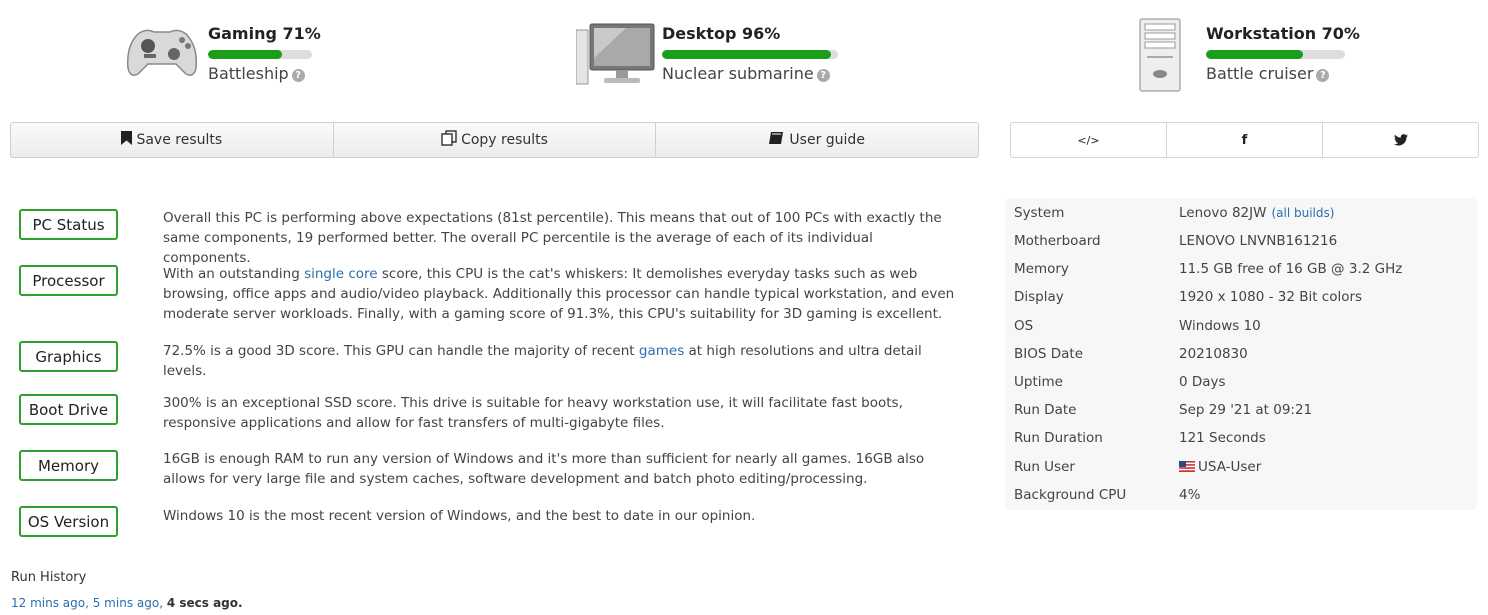  What do you see at coordinates (1039, 297) in the screenshot?
I see `spec-key: Display` at bounding box center [1039, 297].